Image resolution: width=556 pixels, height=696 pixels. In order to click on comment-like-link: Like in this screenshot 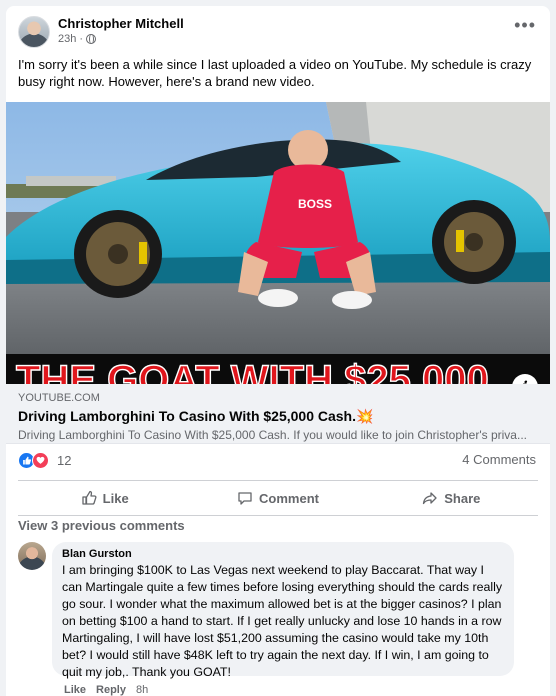, I will do `click(75, 690)`.